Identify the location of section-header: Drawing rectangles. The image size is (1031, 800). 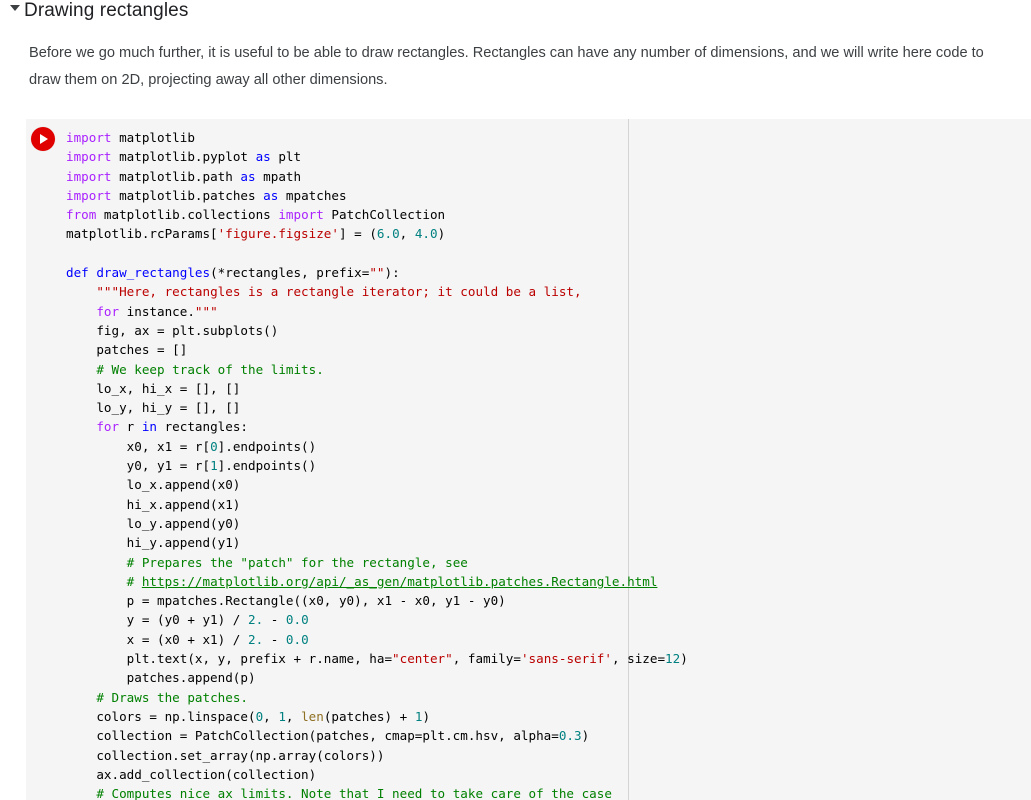
(515, 13).